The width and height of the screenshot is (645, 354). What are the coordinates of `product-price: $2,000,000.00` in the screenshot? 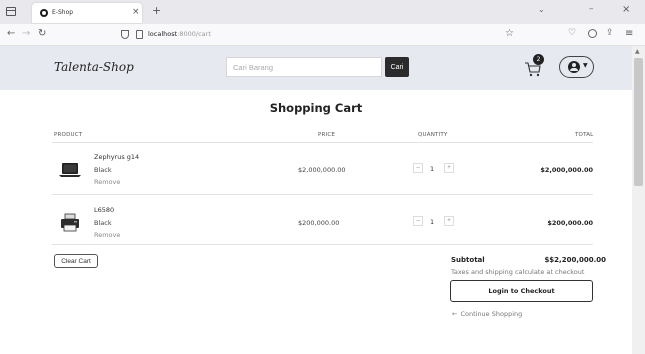 It's located at (322, 170).